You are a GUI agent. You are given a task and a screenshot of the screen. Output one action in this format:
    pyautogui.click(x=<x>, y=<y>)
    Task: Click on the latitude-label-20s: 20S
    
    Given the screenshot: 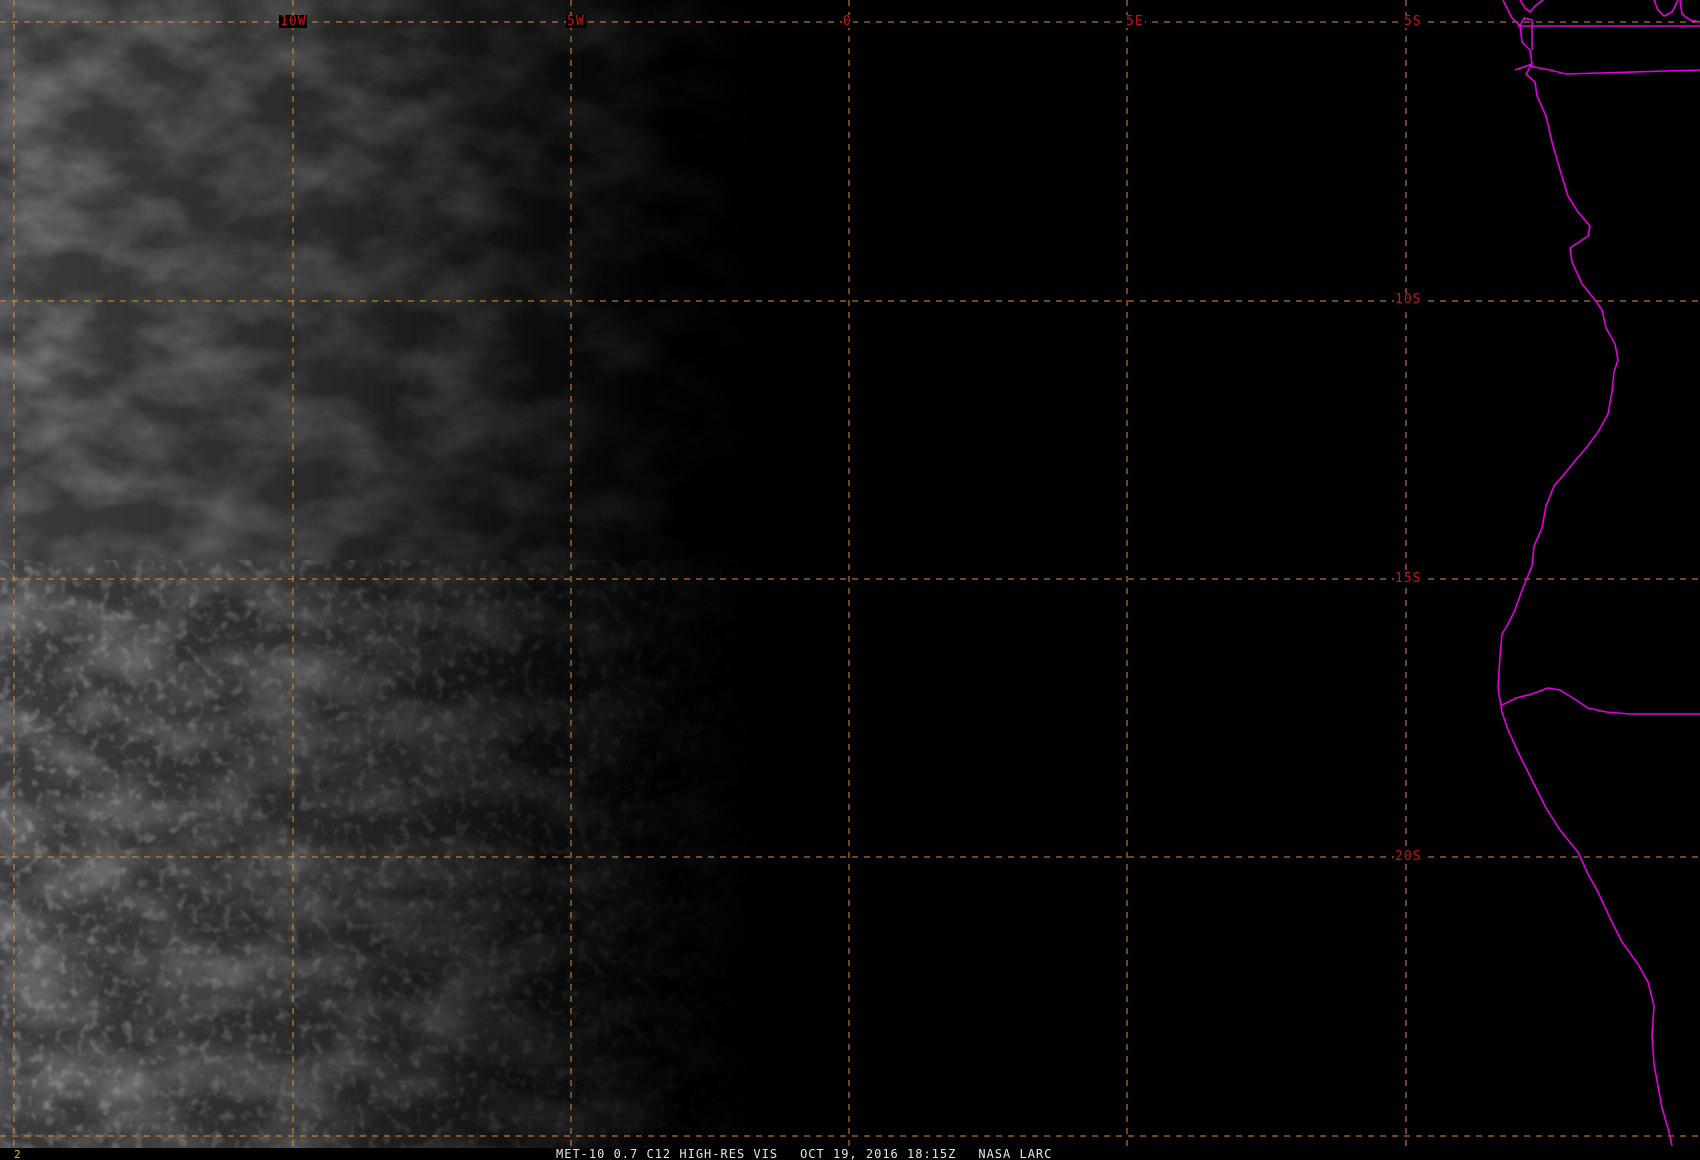 What is the action you would take?
    pyautogui.click(x=1408, y=856)
    